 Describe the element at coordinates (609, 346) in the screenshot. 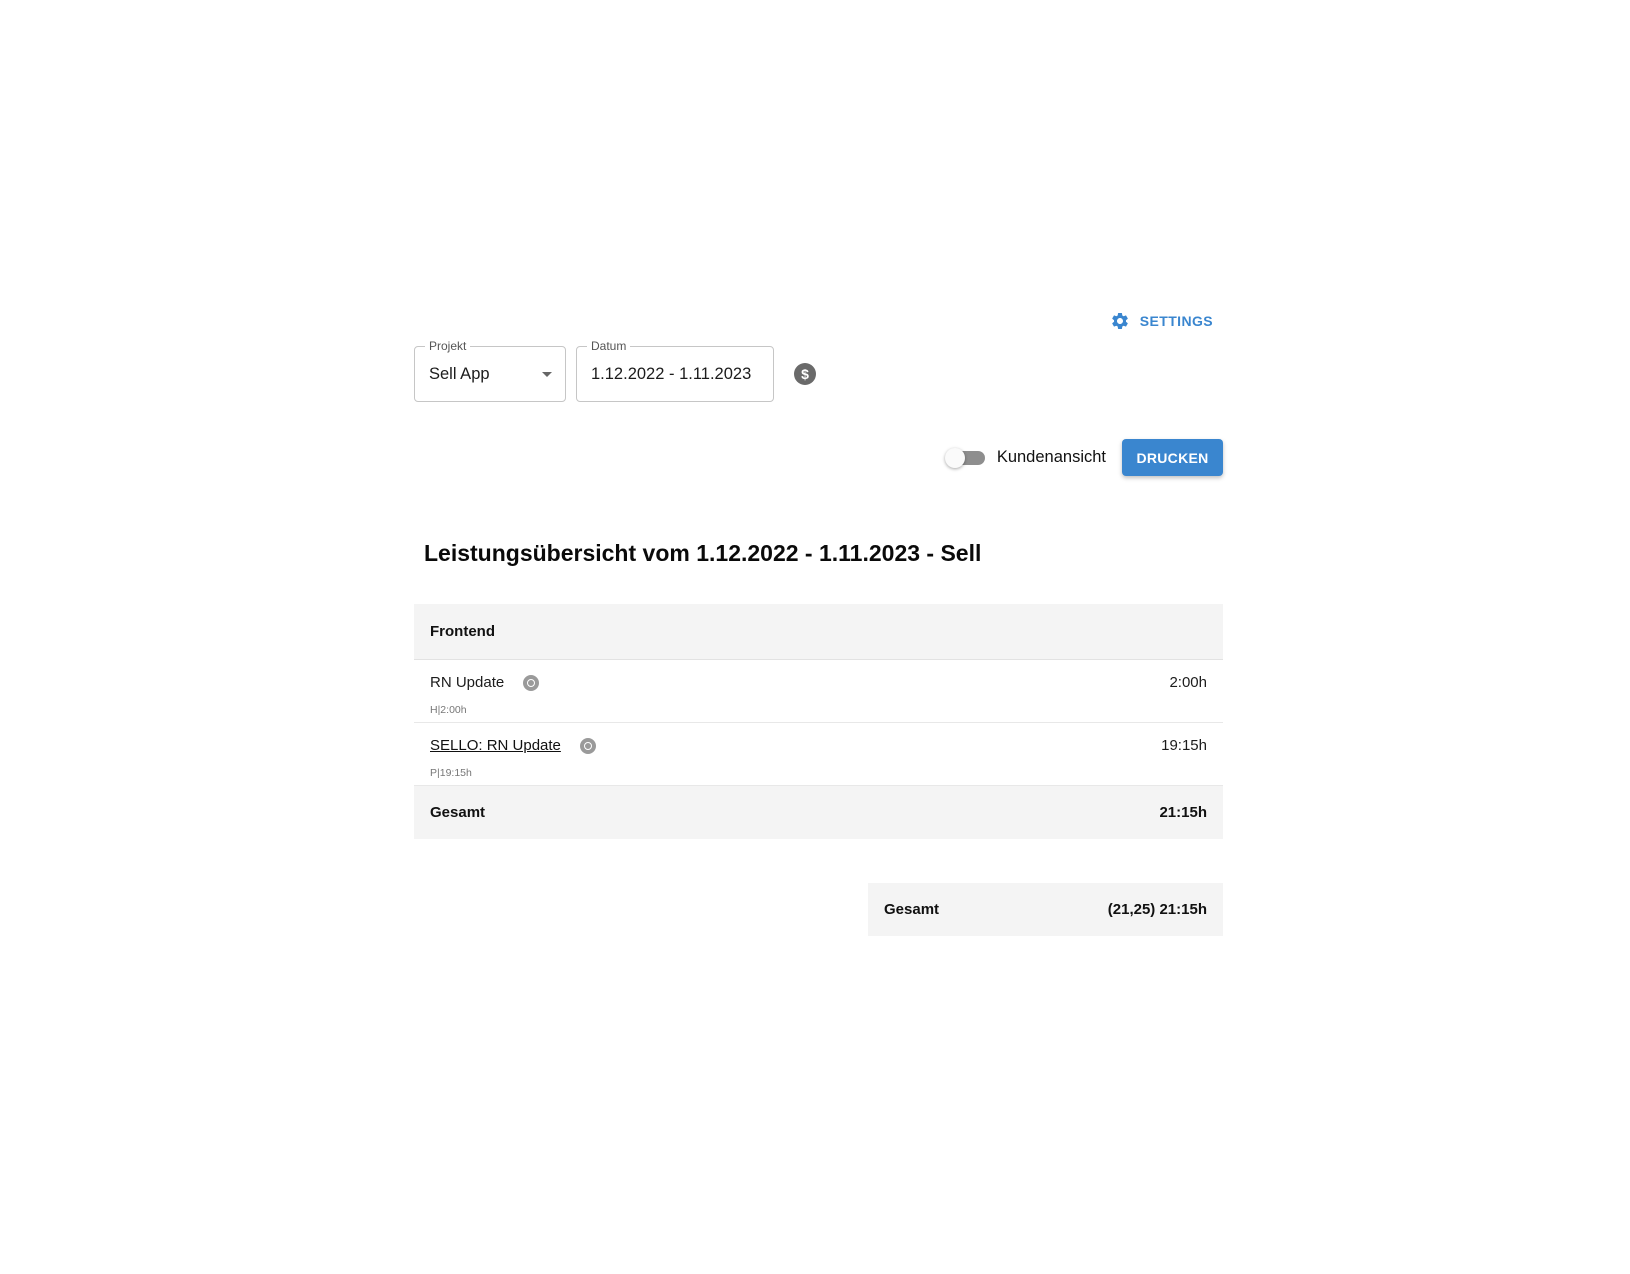

I see `date-range-label: Datum` at that location.